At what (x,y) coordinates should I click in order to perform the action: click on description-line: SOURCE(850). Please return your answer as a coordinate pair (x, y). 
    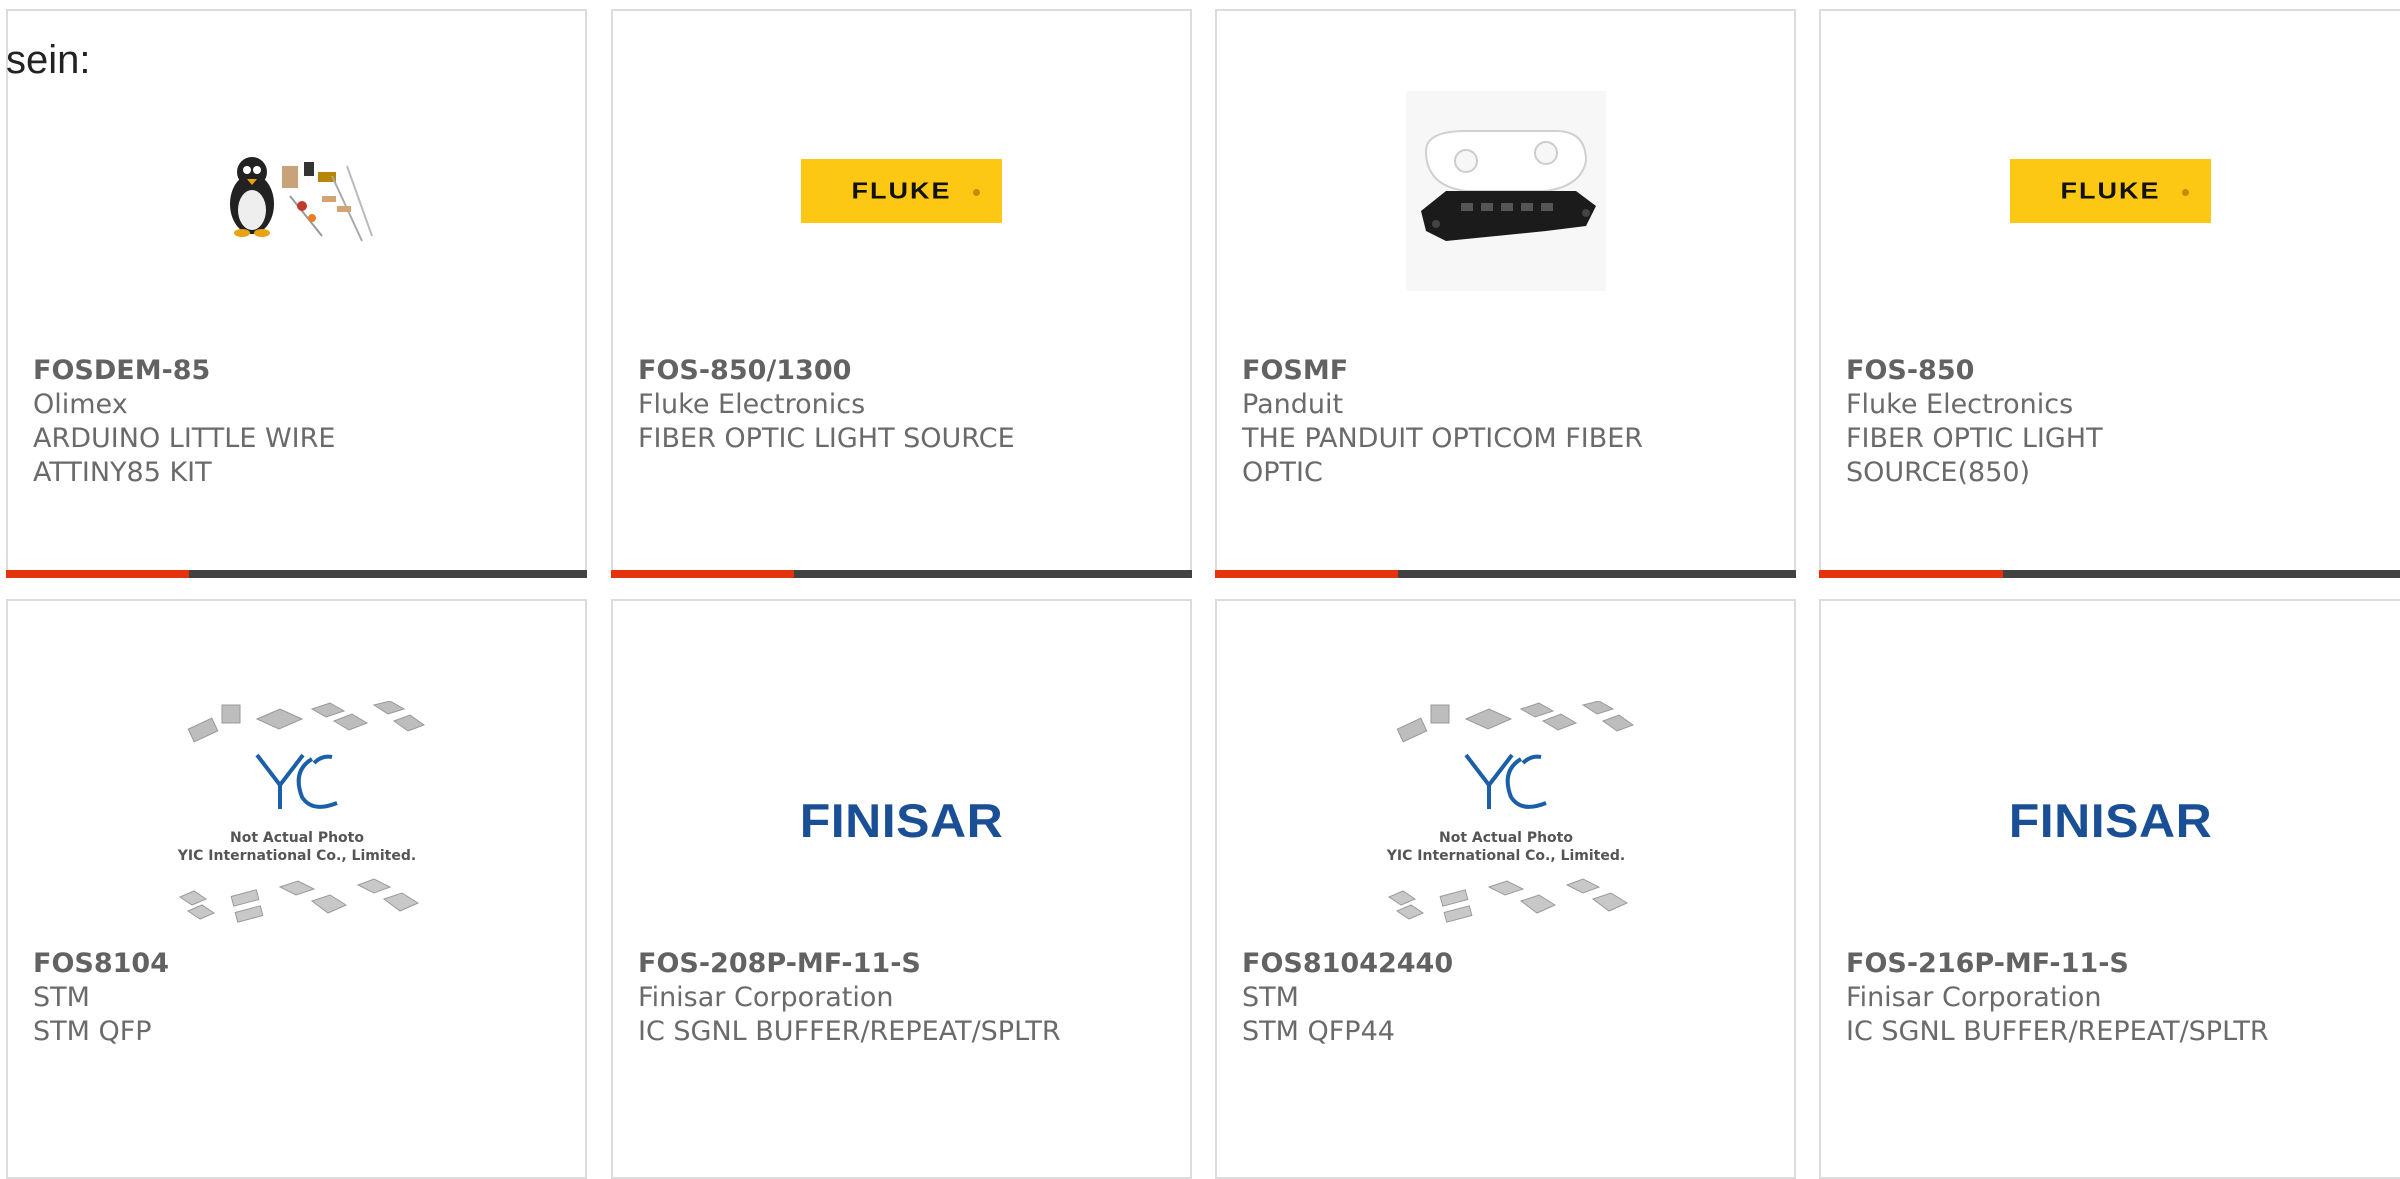
    Looking at the image, I should click on (1938, 472).